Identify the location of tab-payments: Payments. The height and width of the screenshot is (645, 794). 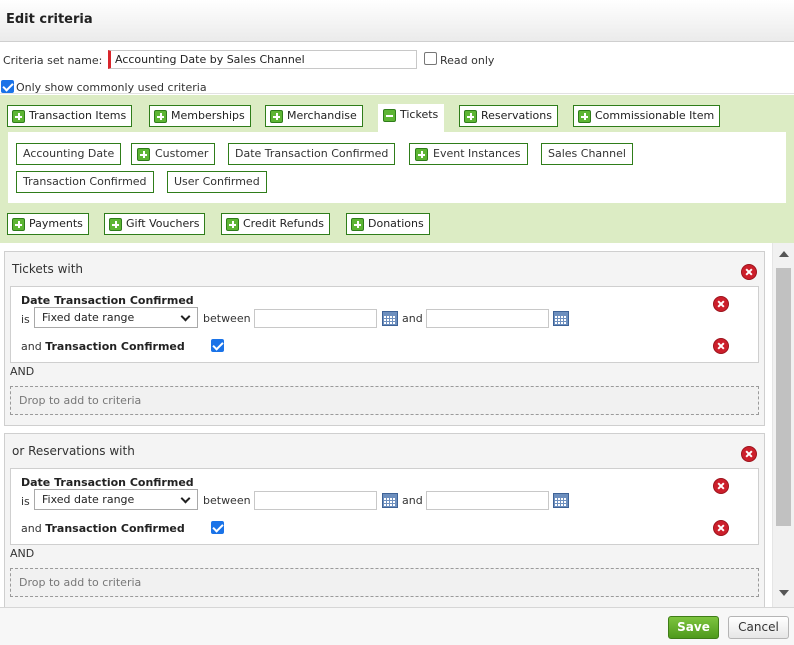
(48, 224).